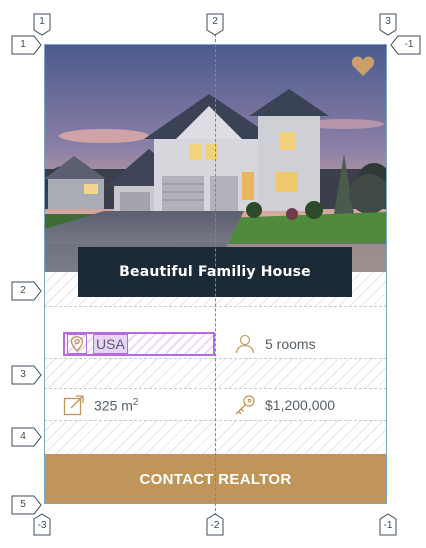 This screenshot has width=426, height=548. What do you see at coordinates (135, 402) in the screenshot?
I see `area-unit-superscript: 2` at bounding box center [135, 402].